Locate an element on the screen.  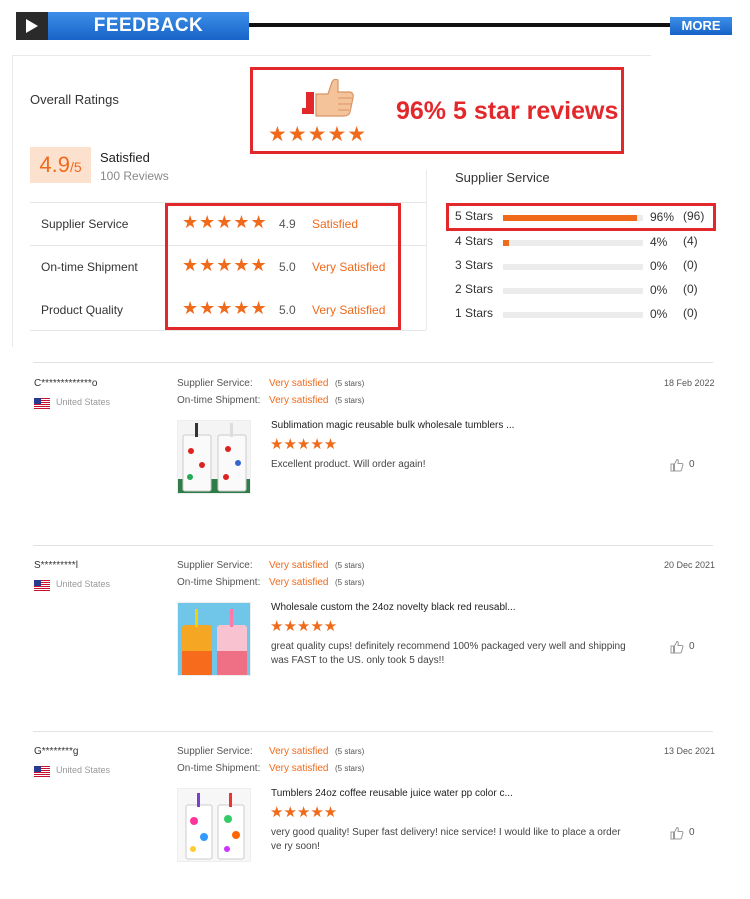
distribution-label: 4 Stars is located at coordinates (474, 241).